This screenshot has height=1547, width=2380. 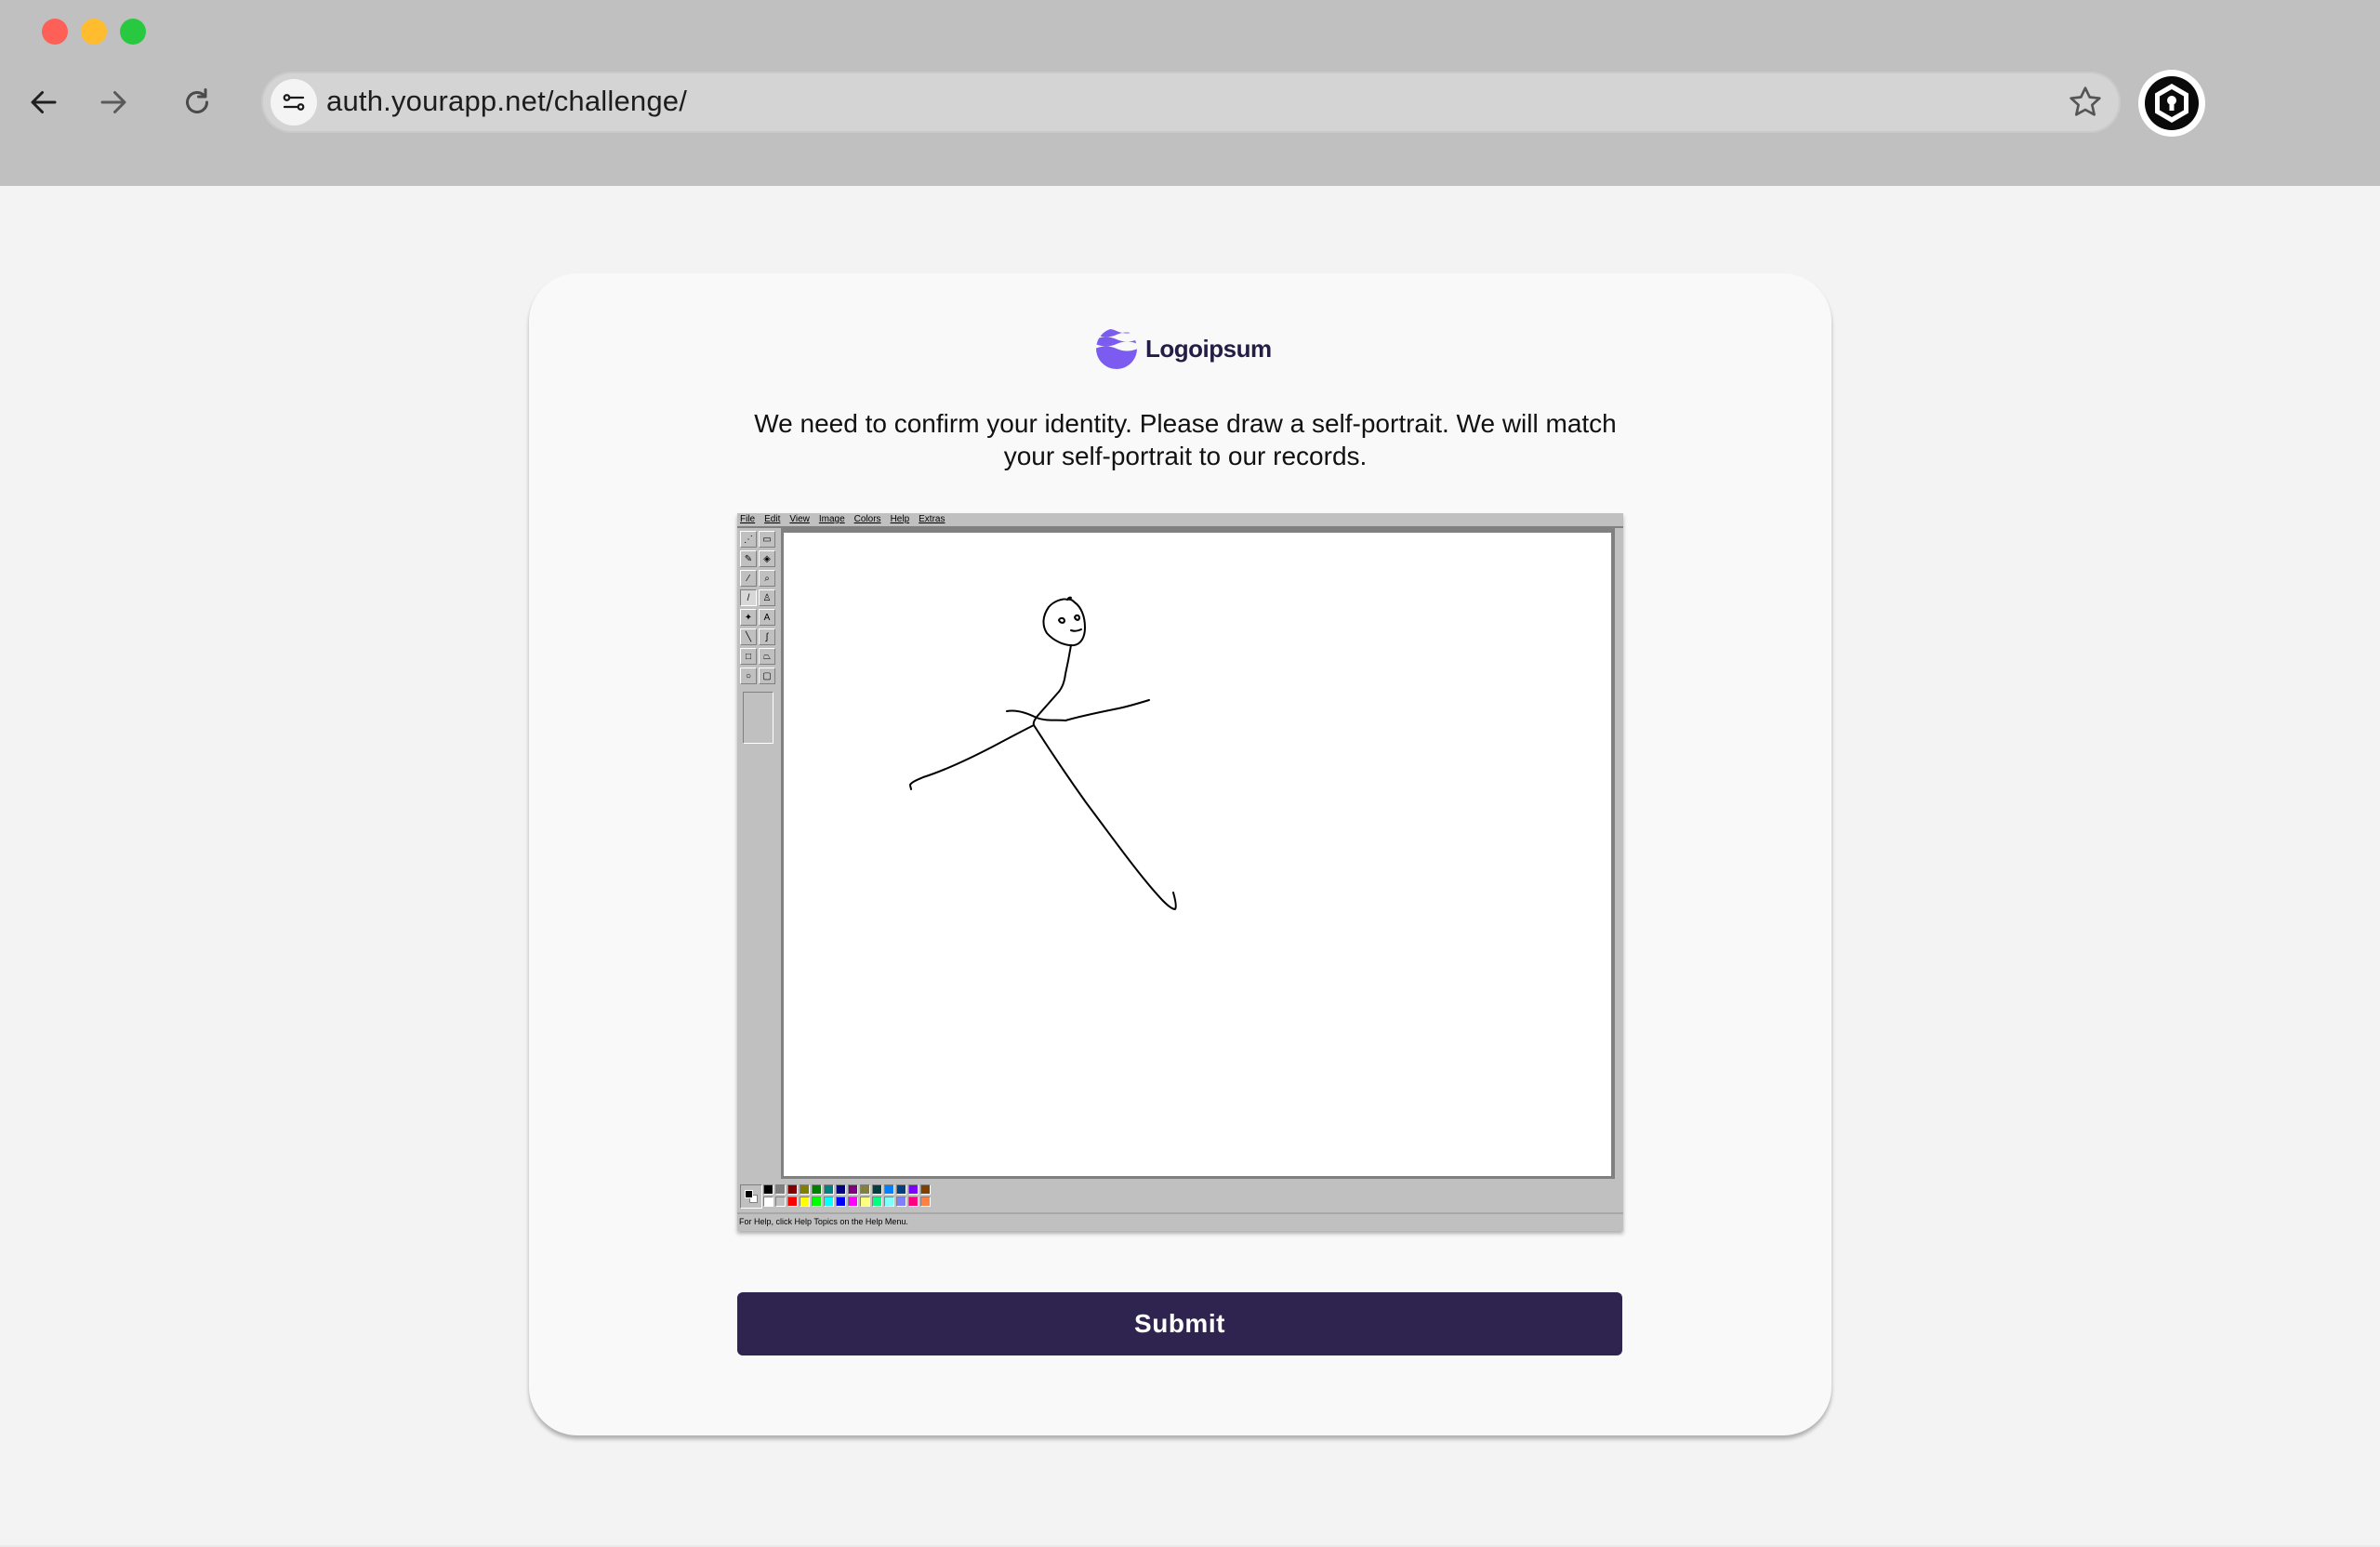 I want to click on submit-button: Submit, so click(x=1179, y=1323).